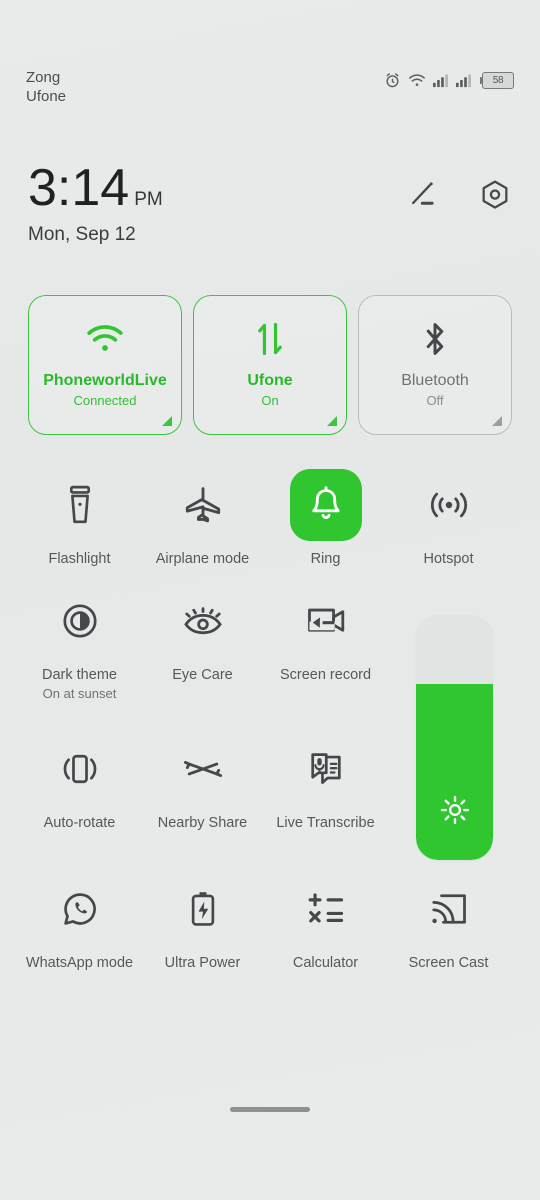 This screenshot has height=1200, width=540. I want to click on toggle-label: Eye Care, so click(202, 675).